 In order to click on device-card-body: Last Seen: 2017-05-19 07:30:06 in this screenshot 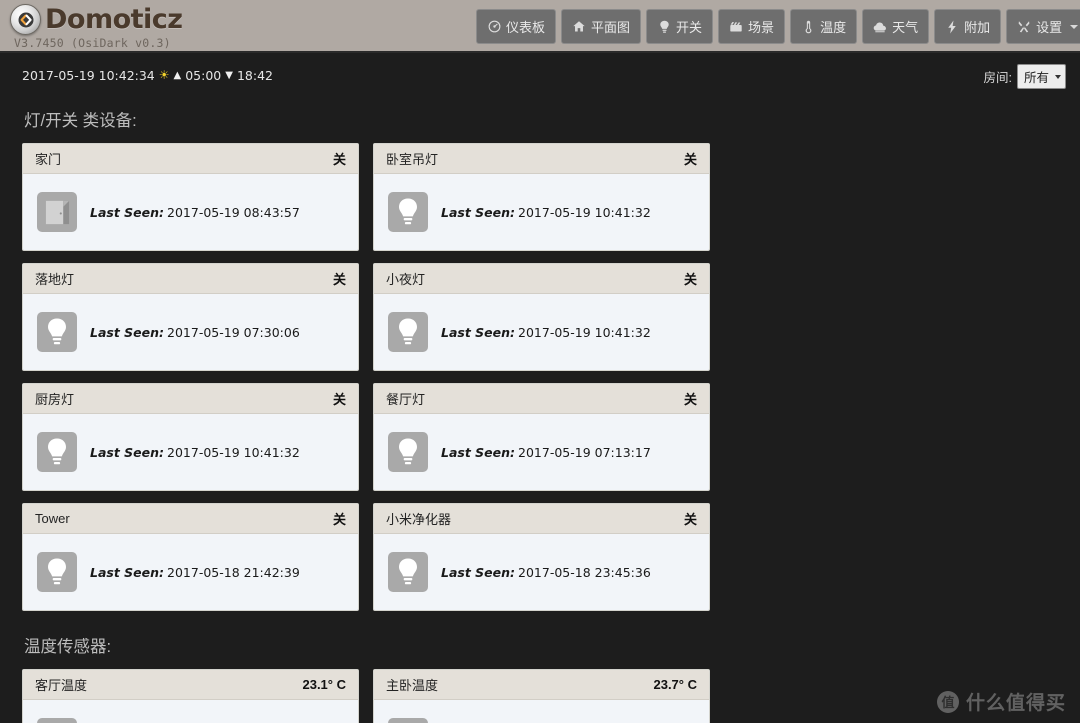, I will do `click(190, 332)`.